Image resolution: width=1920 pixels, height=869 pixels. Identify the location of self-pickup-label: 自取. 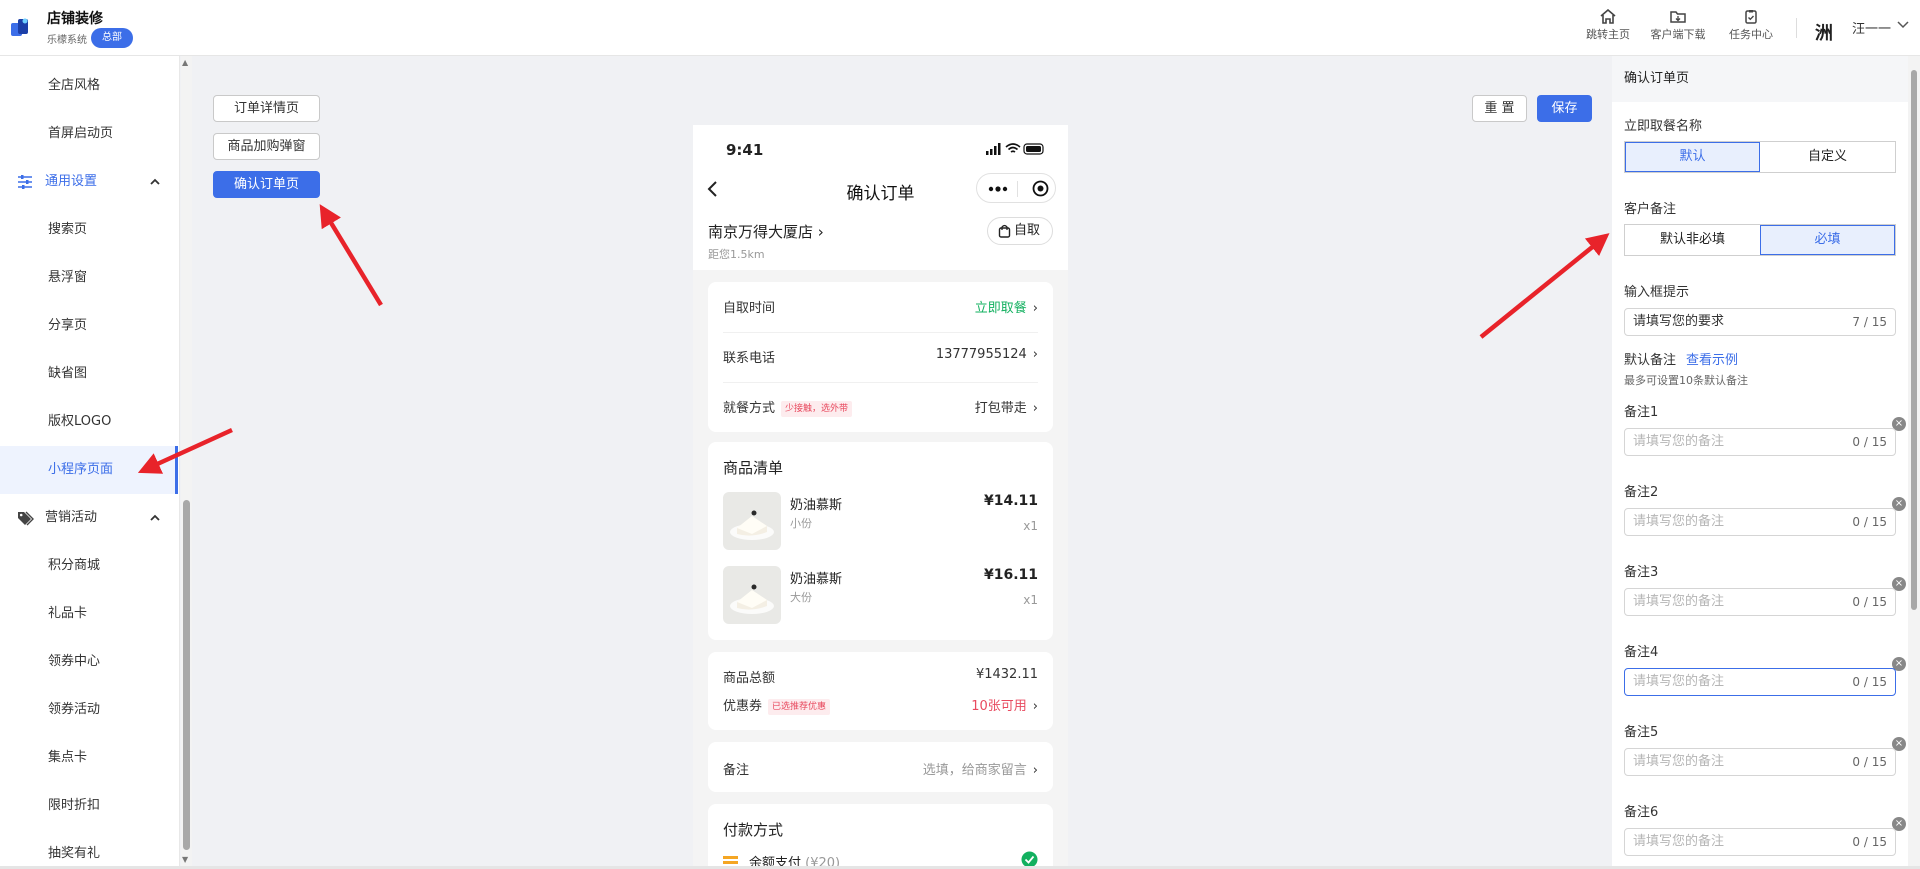
(1027, 230).